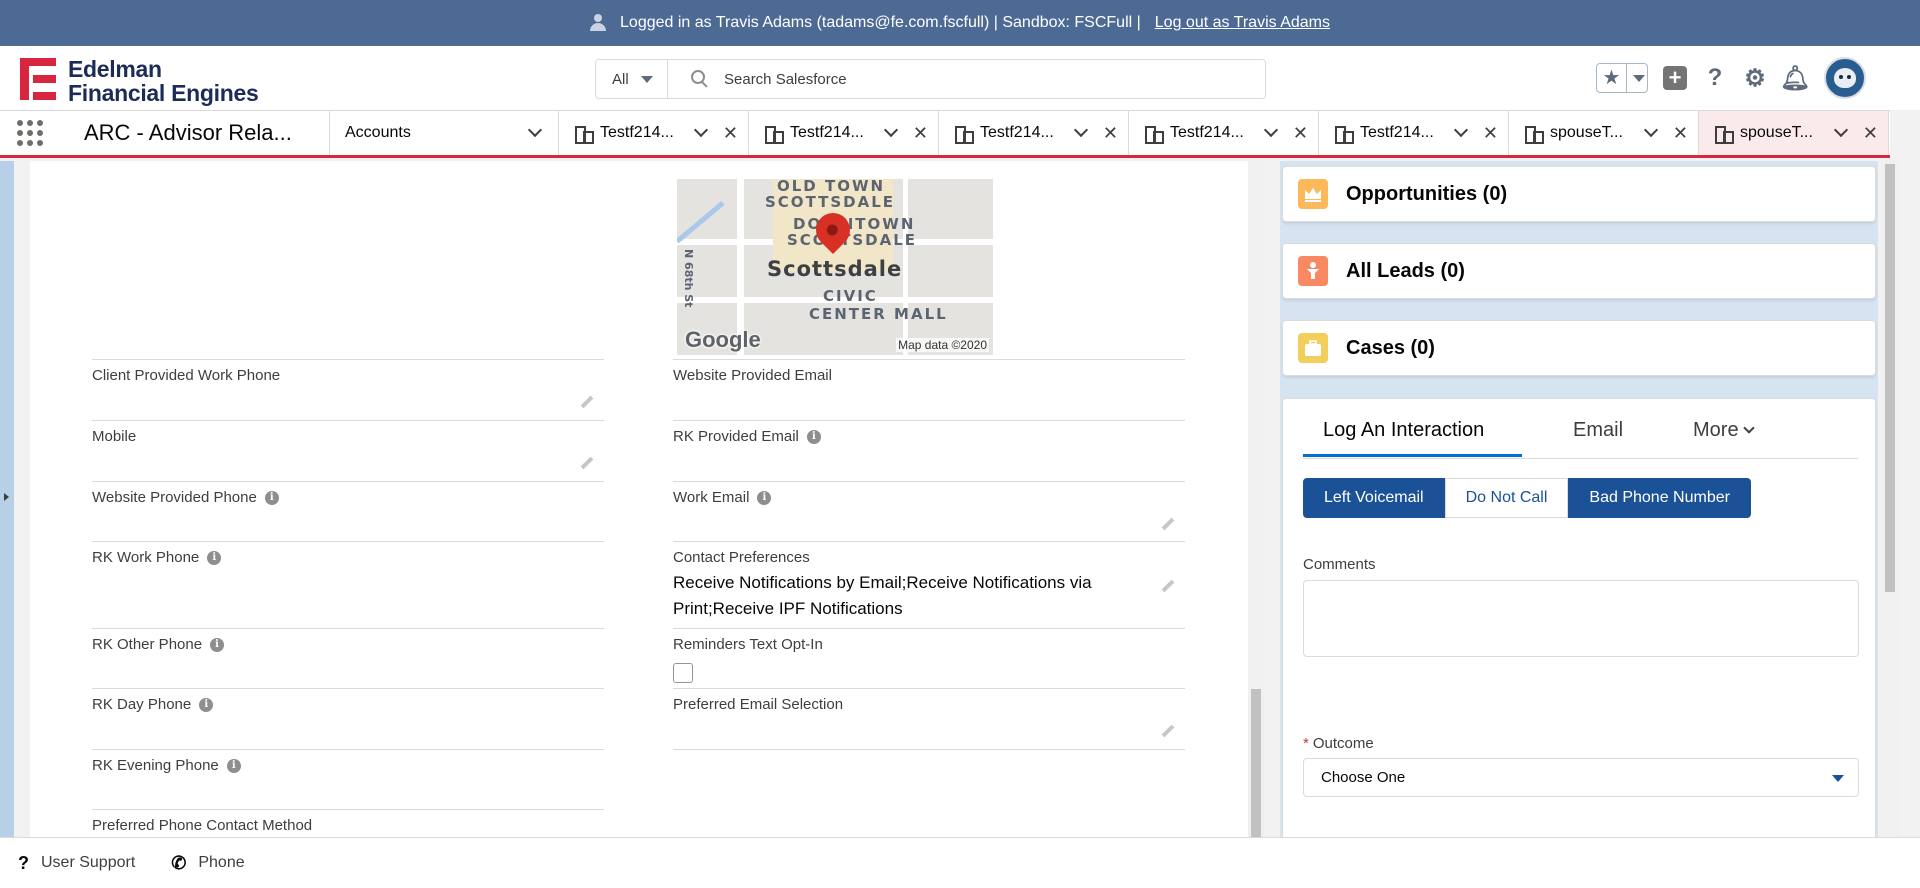 This screenshot has height=888, width=1920. I want to click on active-tab-indicator, so click(1412, 455).